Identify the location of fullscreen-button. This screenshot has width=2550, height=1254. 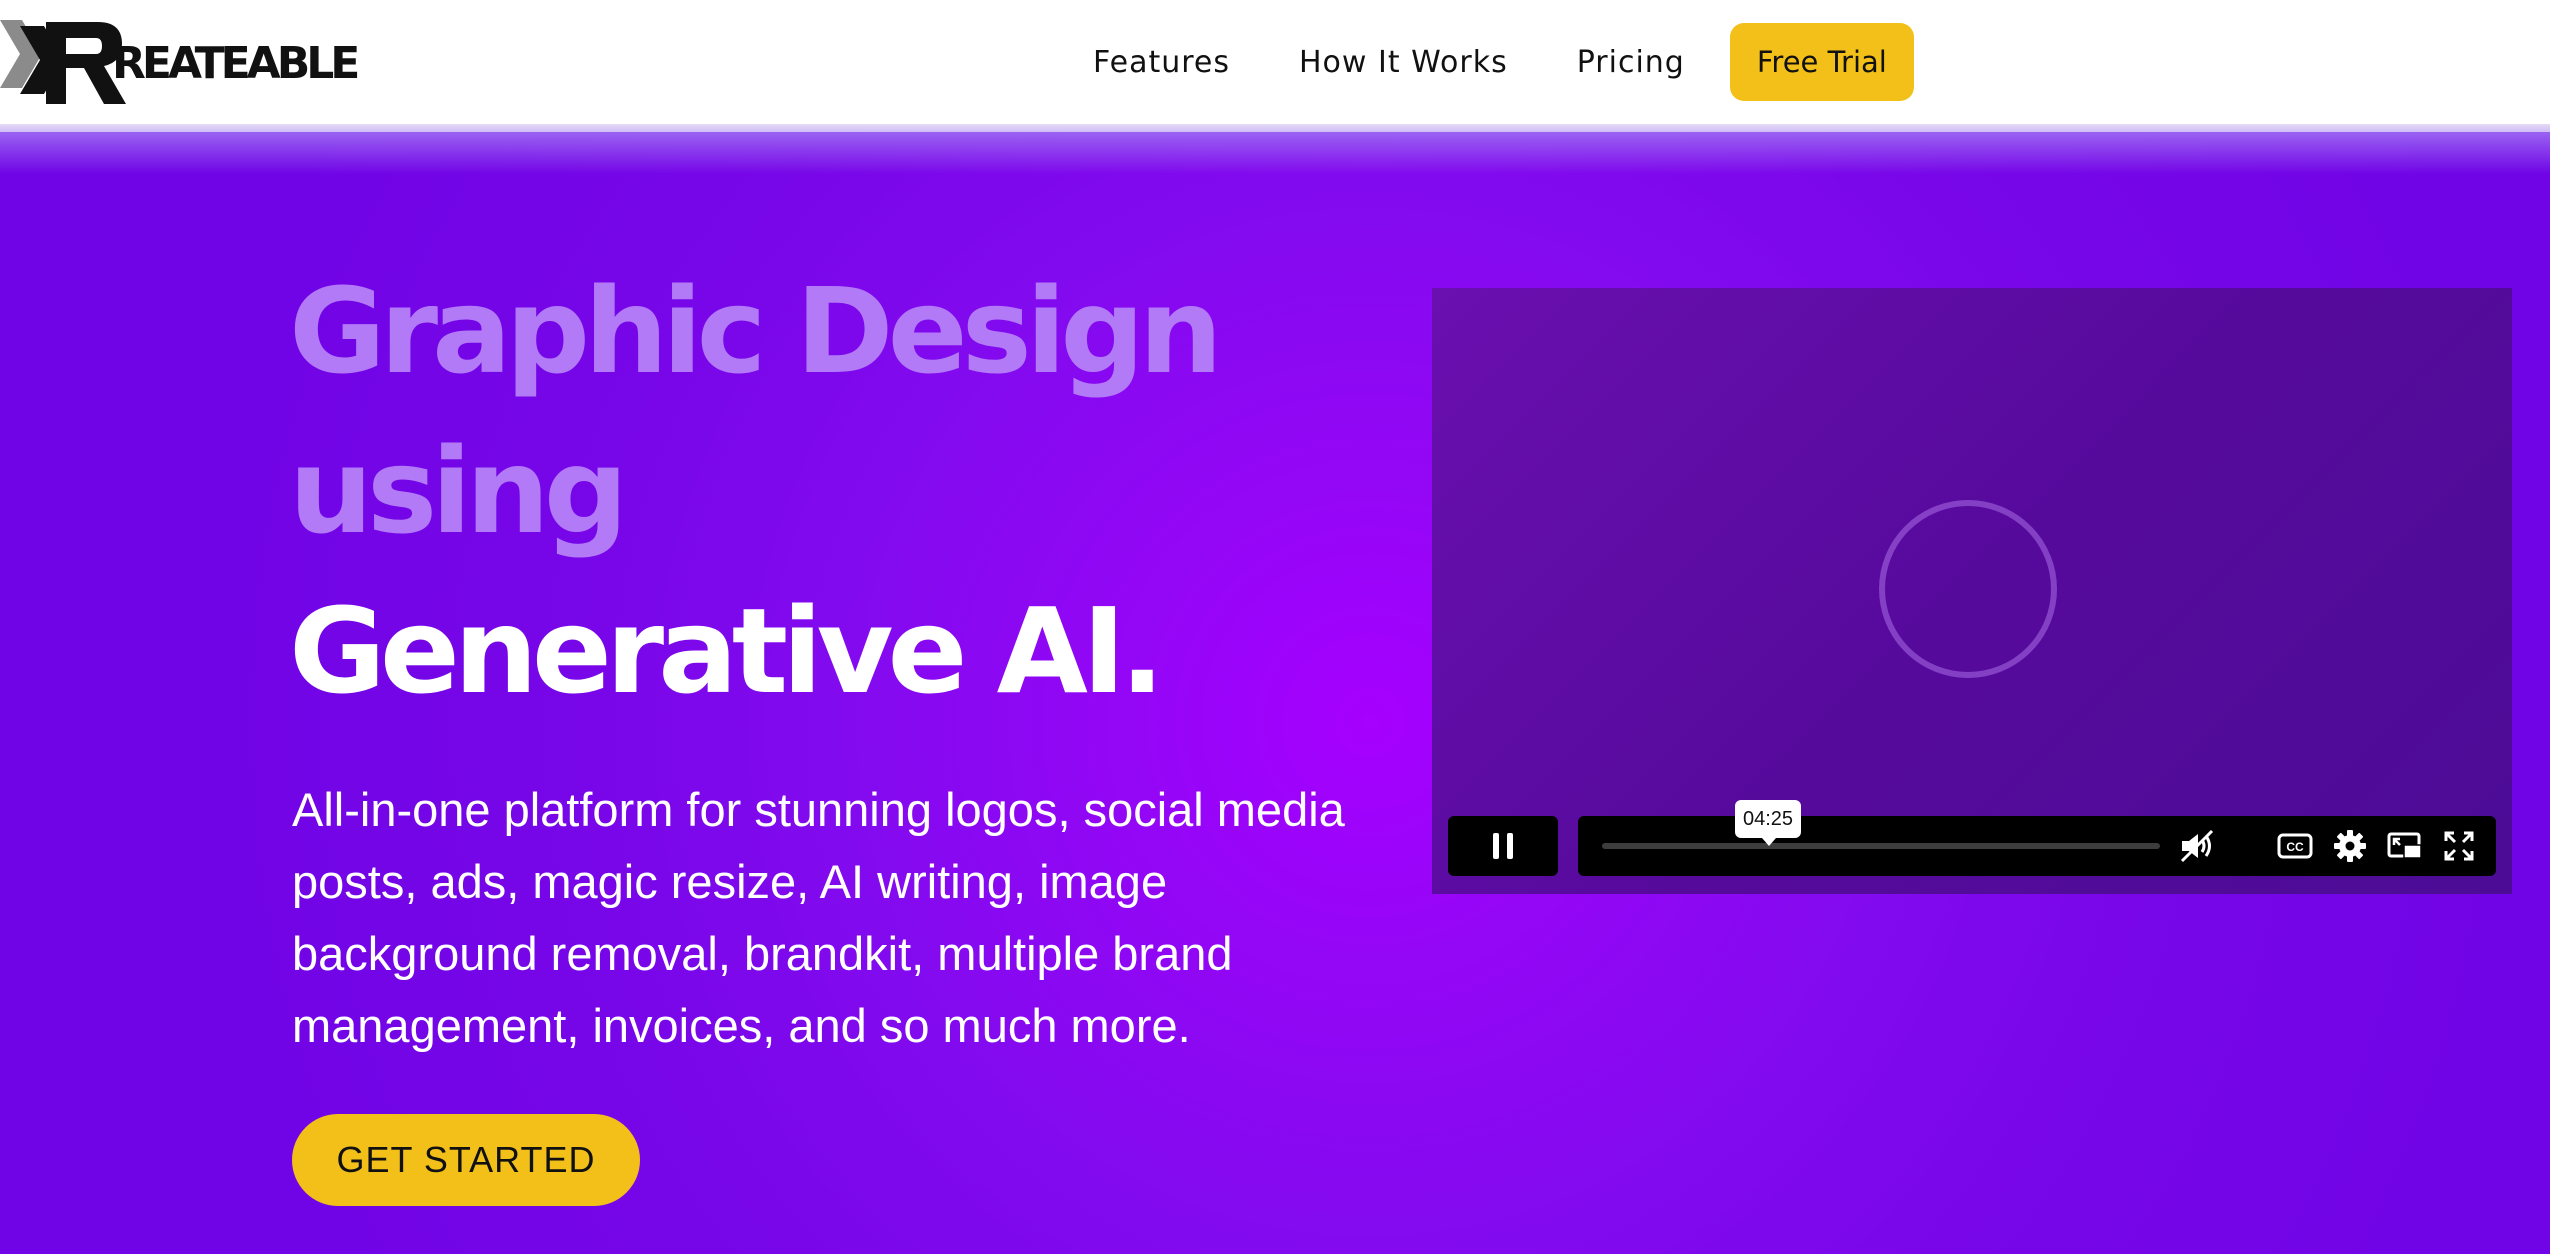
(2459, 846).